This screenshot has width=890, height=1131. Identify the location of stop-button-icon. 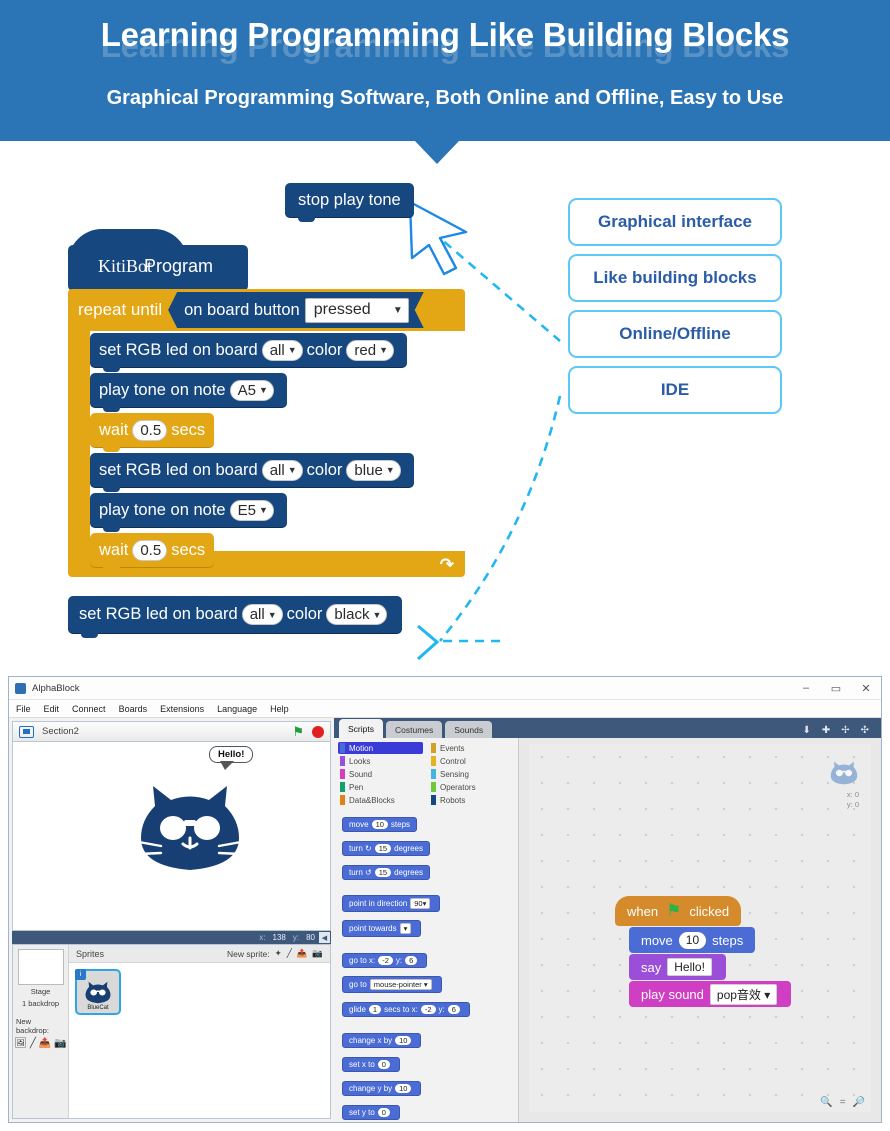
(318, 731).